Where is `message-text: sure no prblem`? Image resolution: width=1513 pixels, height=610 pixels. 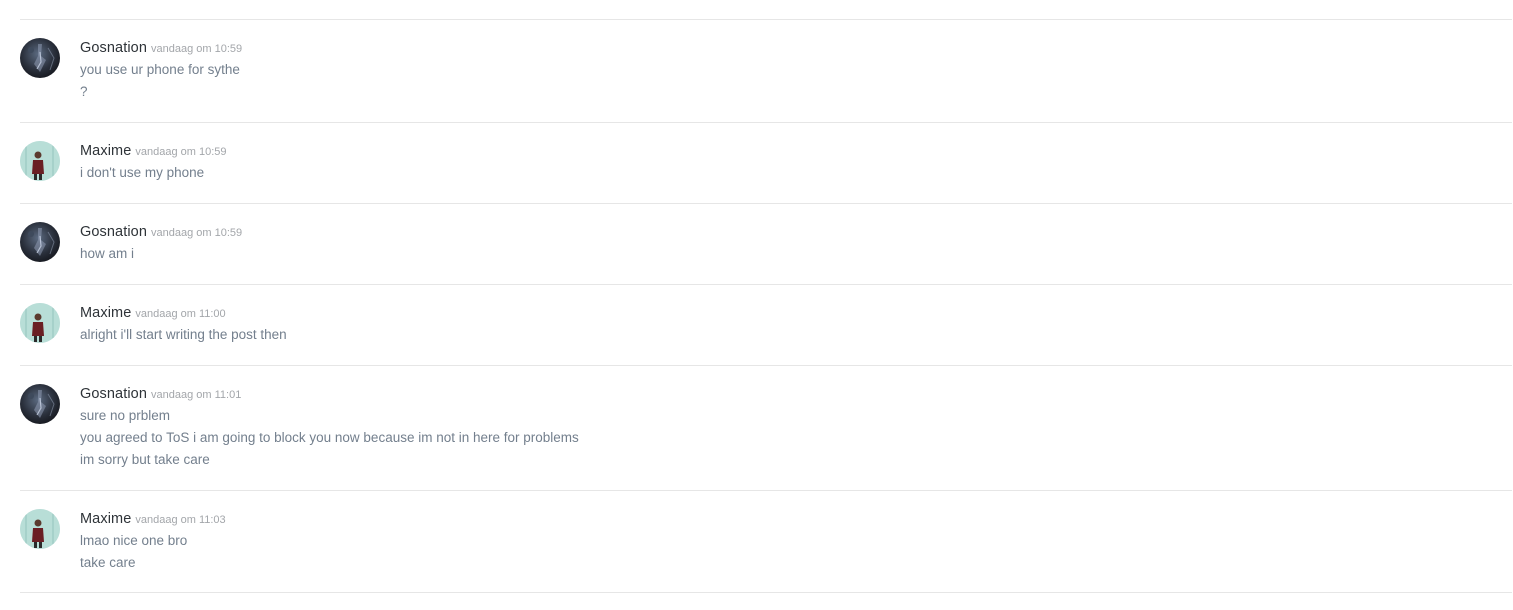 message-text: sure no prblem is located at coordinates (125, 415).